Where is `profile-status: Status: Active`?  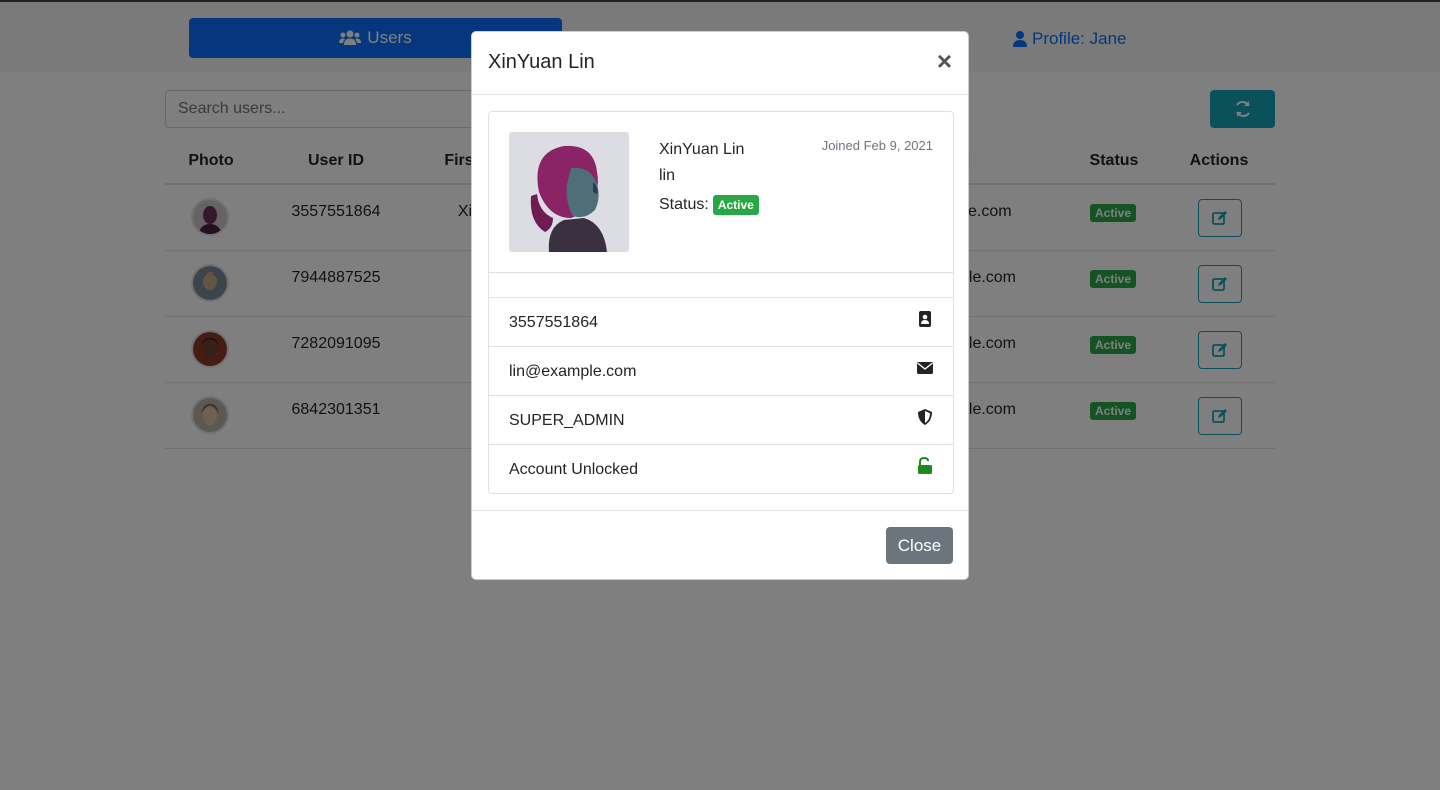 profile-status: Status: Active is located at coordinates (709, 205).